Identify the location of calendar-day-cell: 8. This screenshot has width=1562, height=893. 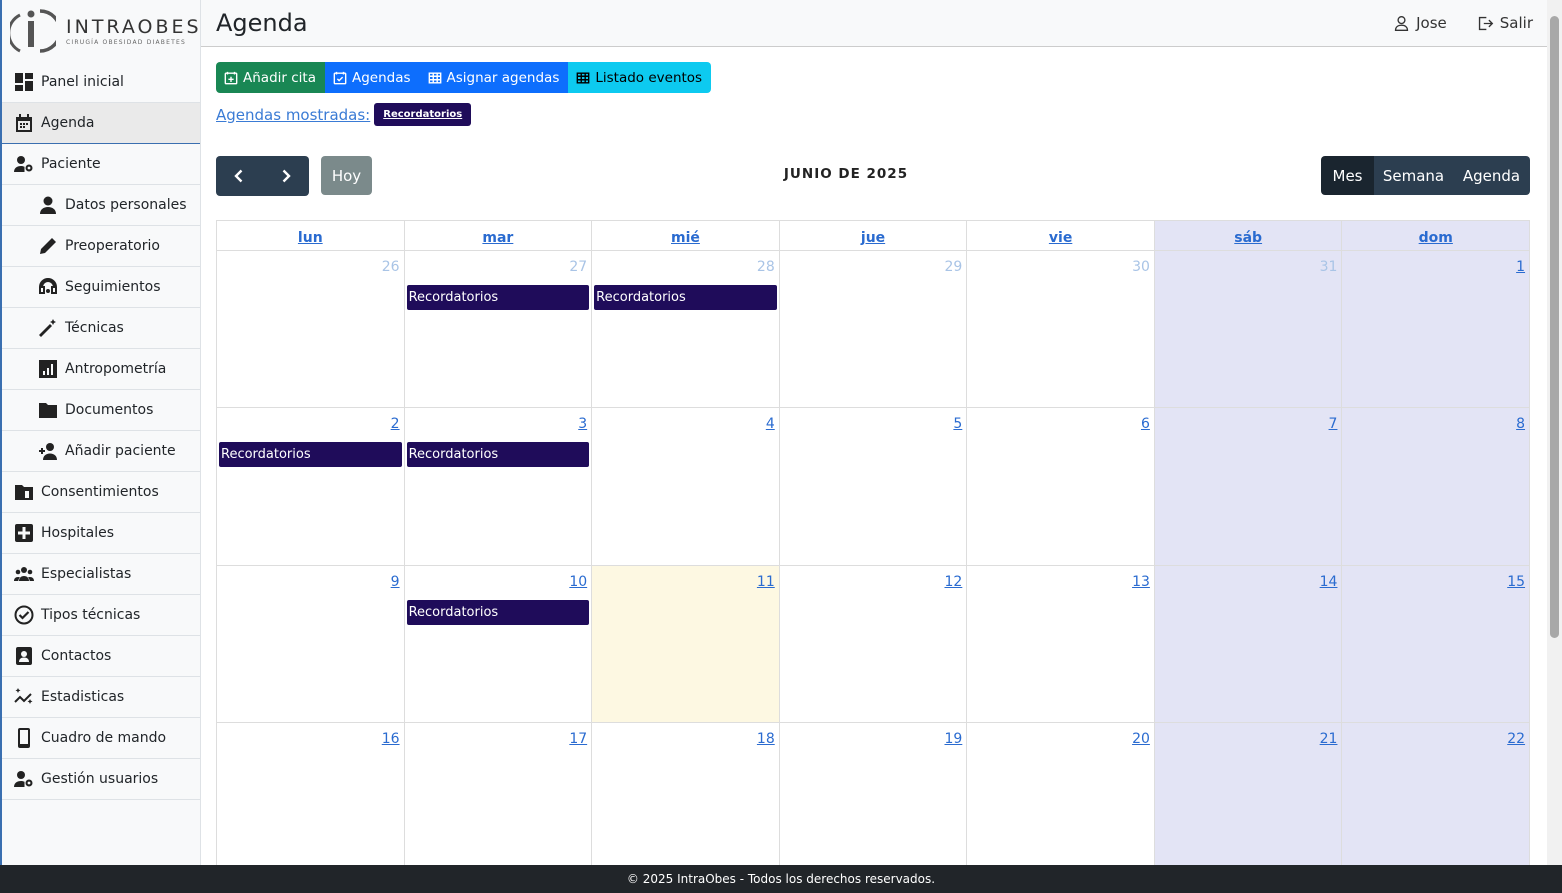
(1436, 487).